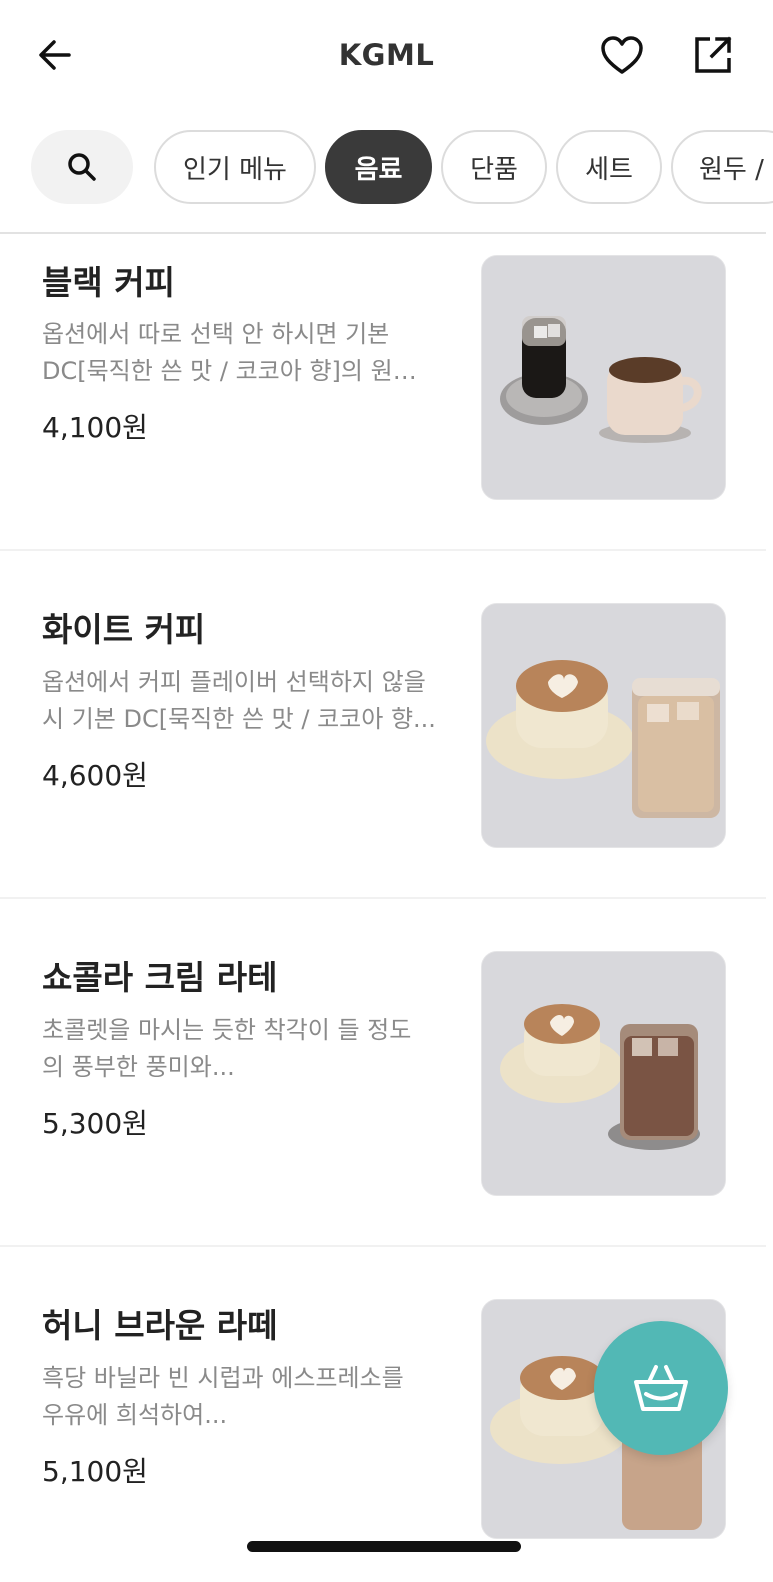 The width and height of the screenshot is (773, 1582). What do you see at coordinates (95, 427) in the screenshot?
I see `menu-item-price: 4,100원` at bounding box center [95, 427].